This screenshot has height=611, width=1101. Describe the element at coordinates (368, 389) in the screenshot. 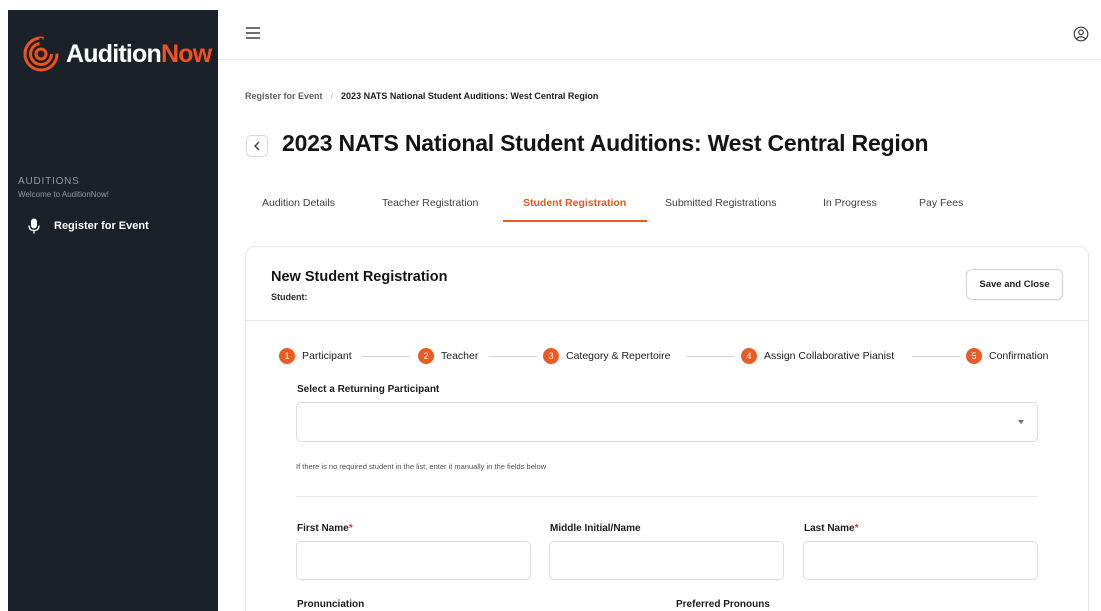

I see `returning-participant-label: Select a Returning Participant` at that location.